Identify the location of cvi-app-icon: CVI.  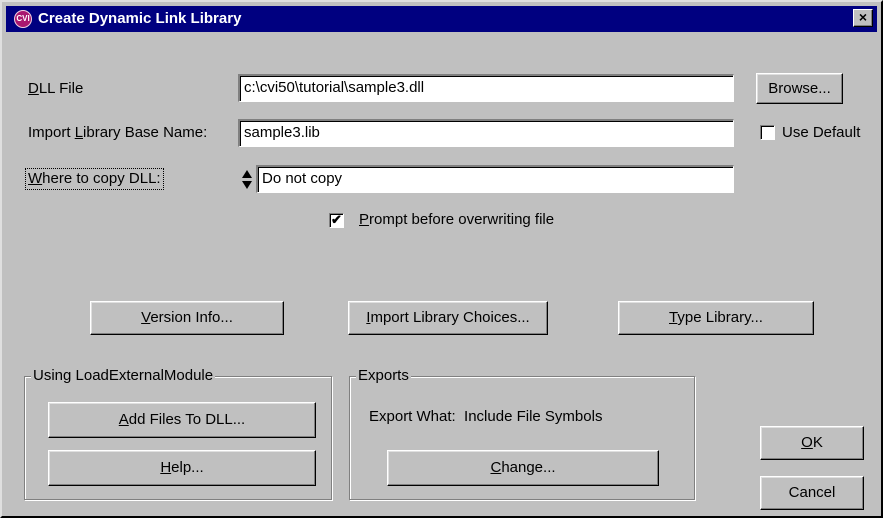
(23, 19).